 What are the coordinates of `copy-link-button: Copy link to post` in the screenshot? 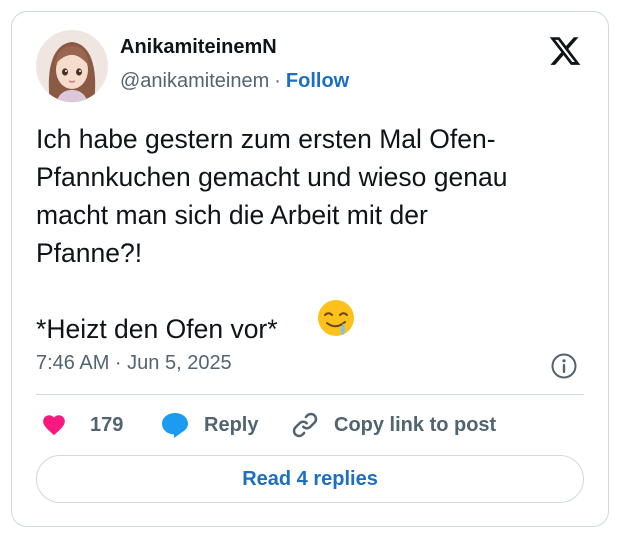 It's located at (393, 425).